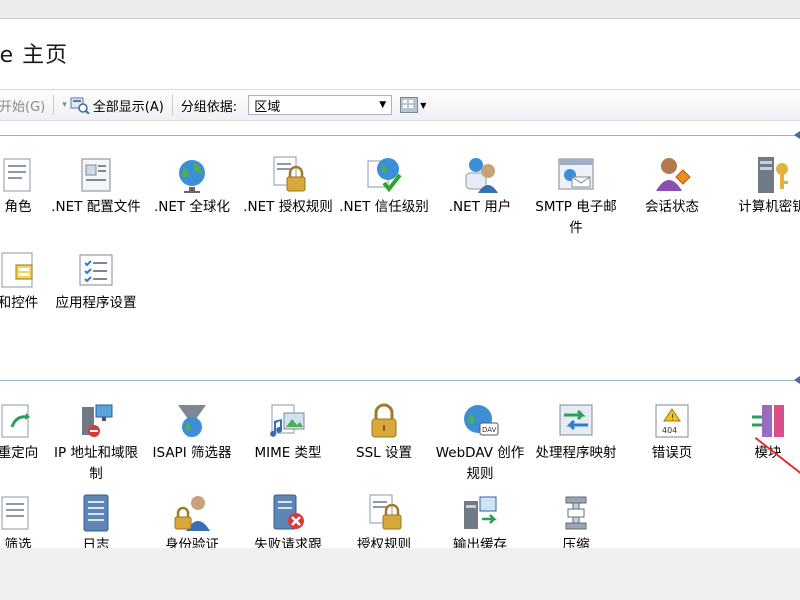 The image size is (800, 600). I want to click on feature-webdav-rules: DAV WebDAV 创作规则, so click(480, 443).